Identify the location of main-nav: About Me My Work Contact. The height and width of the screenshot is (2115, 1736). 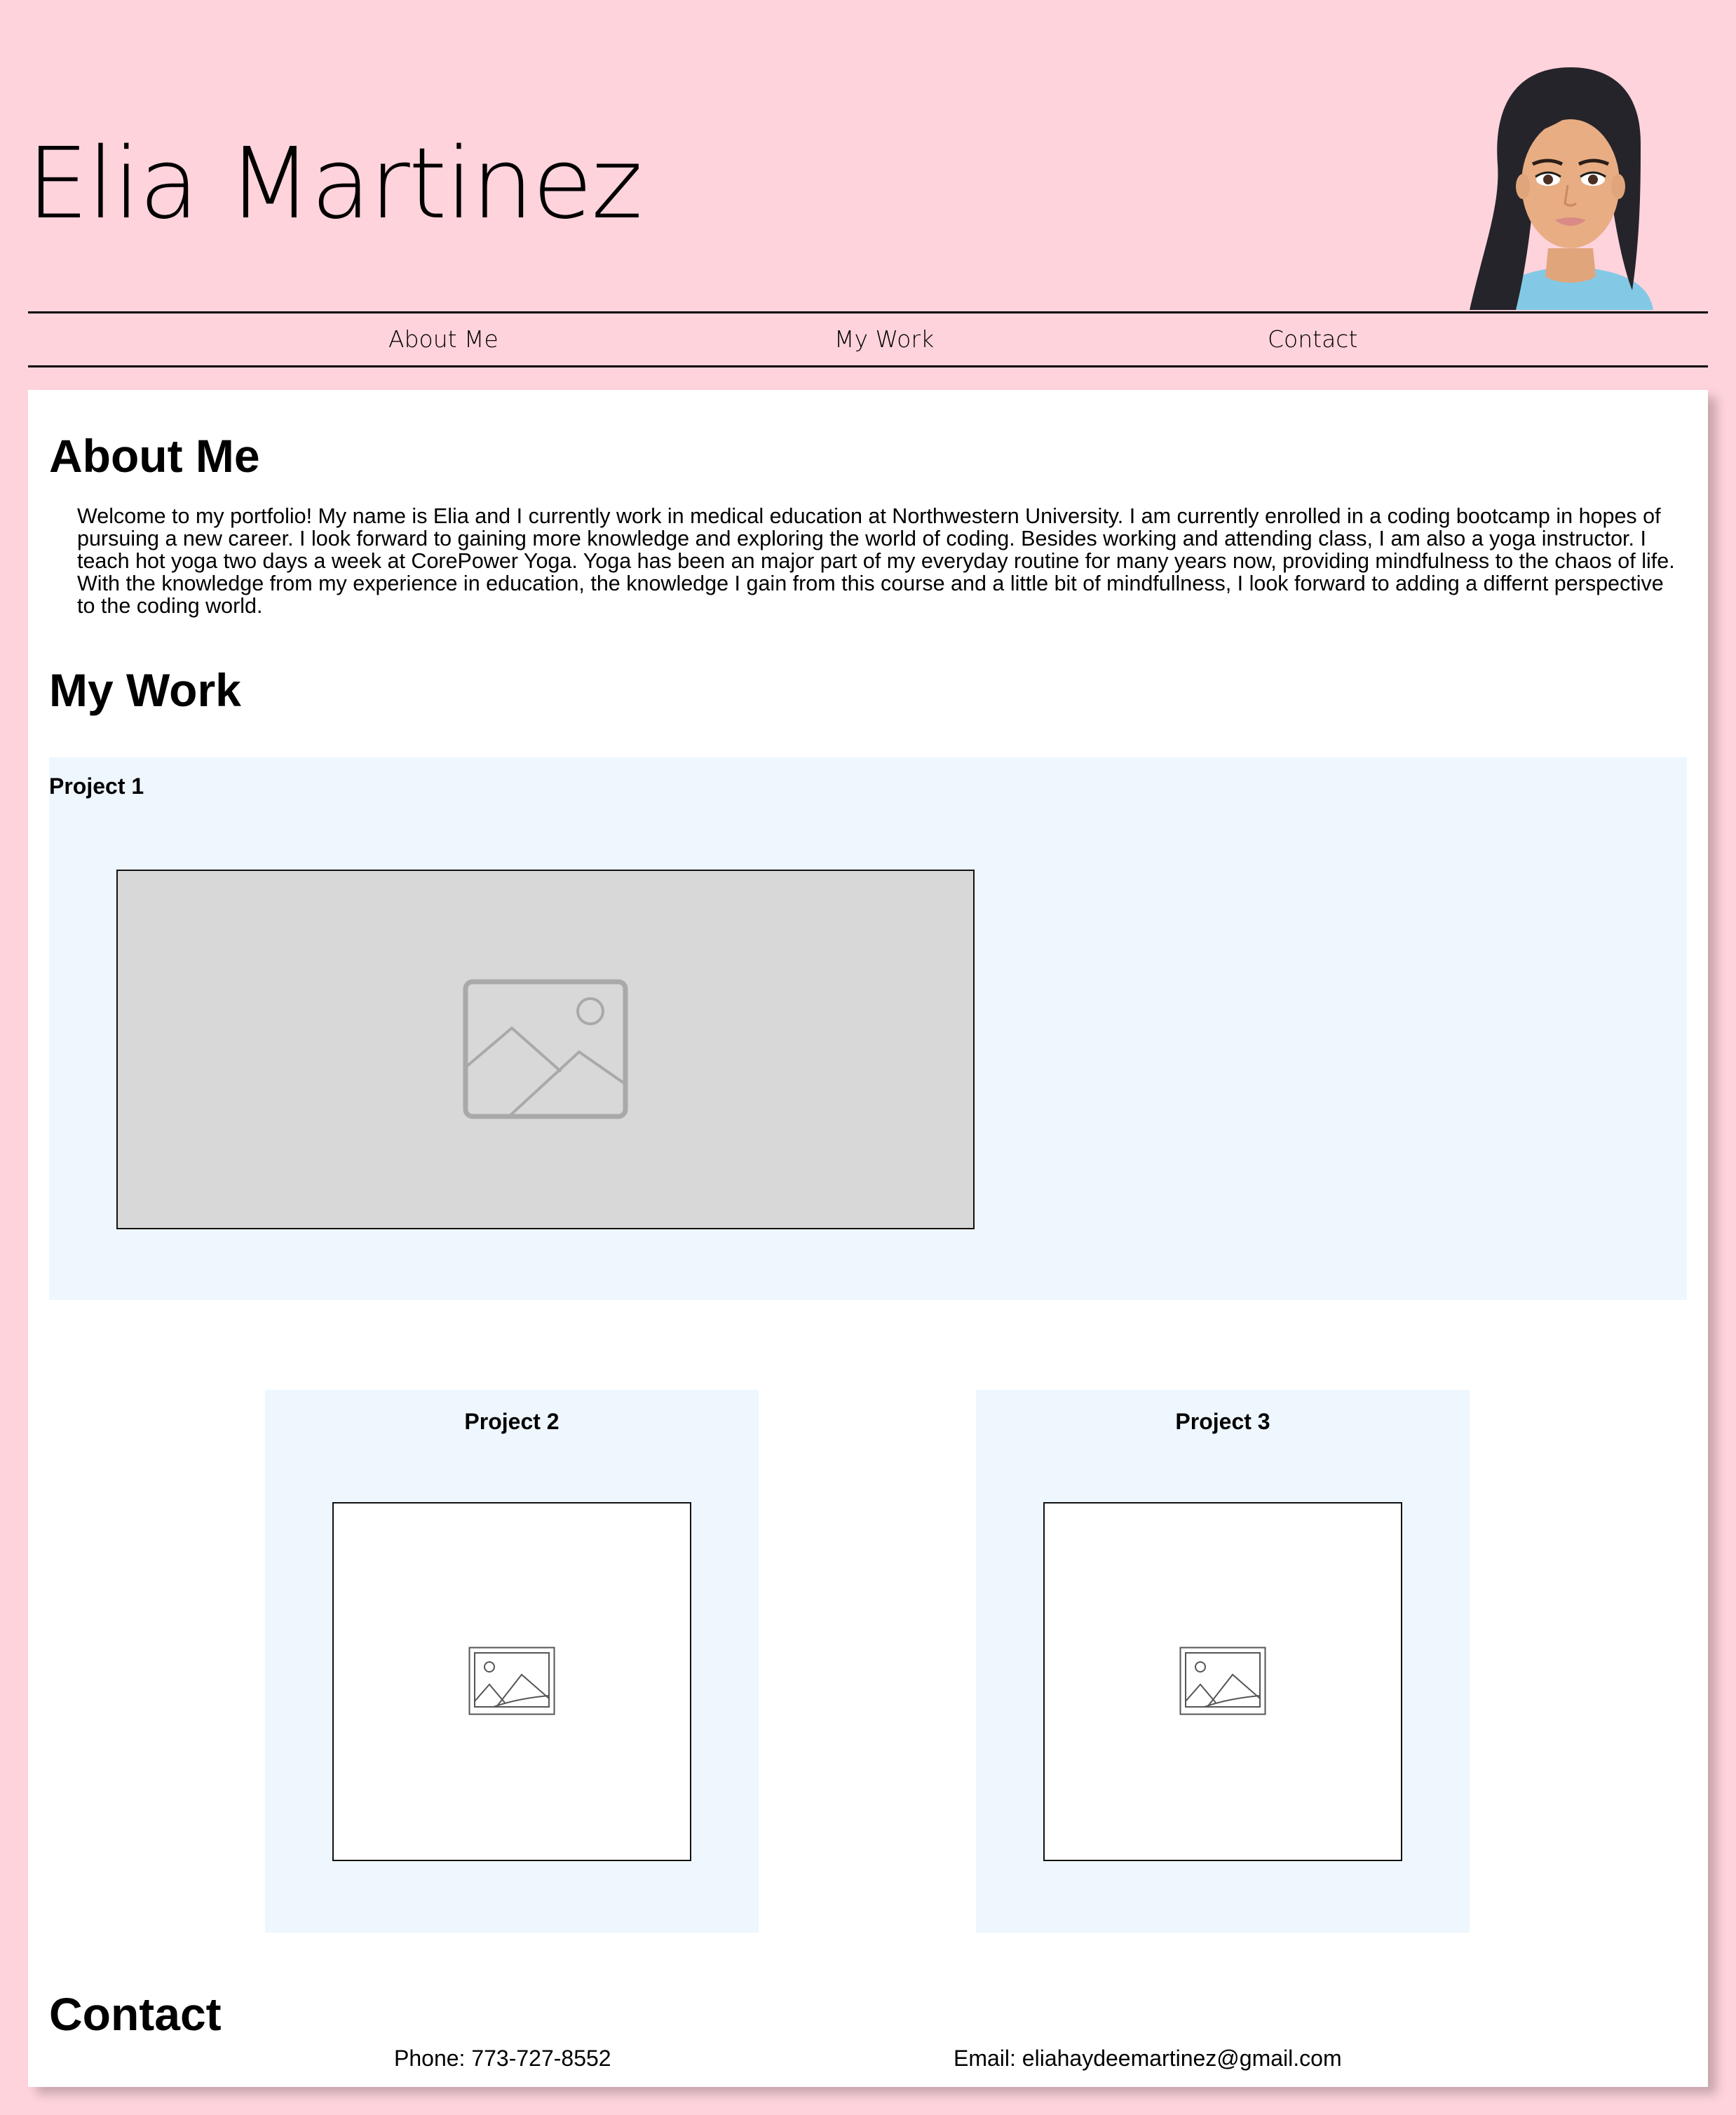
(868, 339).